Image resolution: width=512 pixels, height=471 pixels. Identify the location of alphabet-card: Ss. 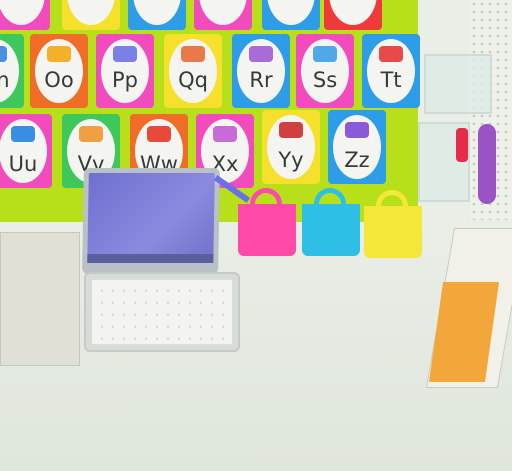
(325, 71).